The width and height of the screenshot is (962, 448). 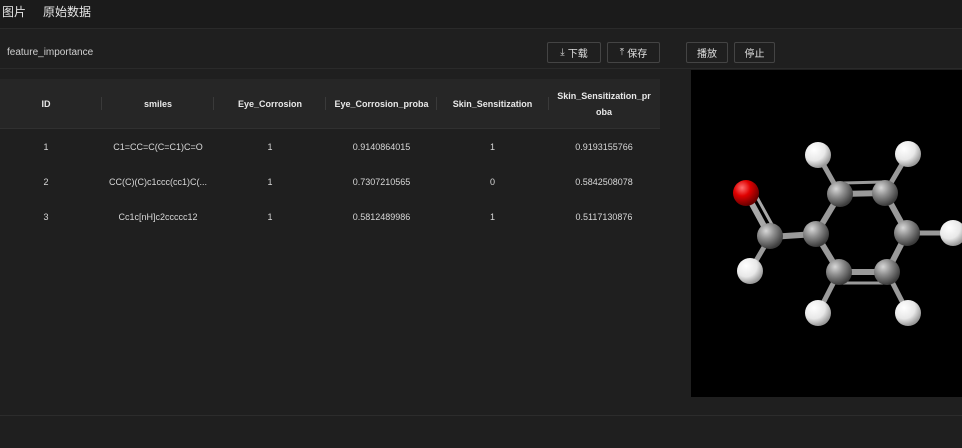 I want to click on tab-images: 图片, so click(x=14, y=11).